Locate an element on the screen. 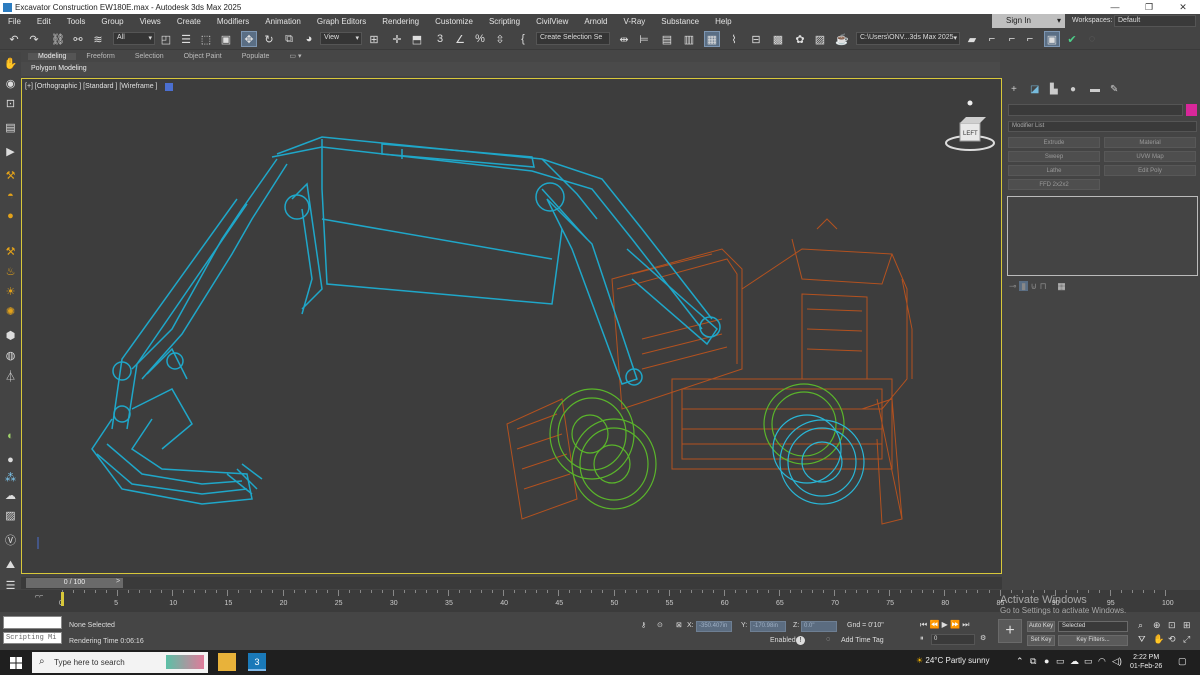 The width and height of the screenshot is (1200, 675). pivot-center-icon: ⊞ is located at coordinates (374, 39).